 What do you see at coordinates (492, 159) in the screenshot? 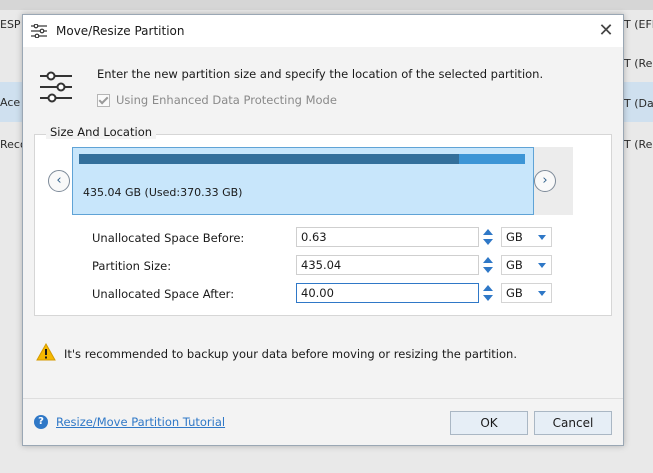
I see `free-space-bar` at bounding box center [492, 159].